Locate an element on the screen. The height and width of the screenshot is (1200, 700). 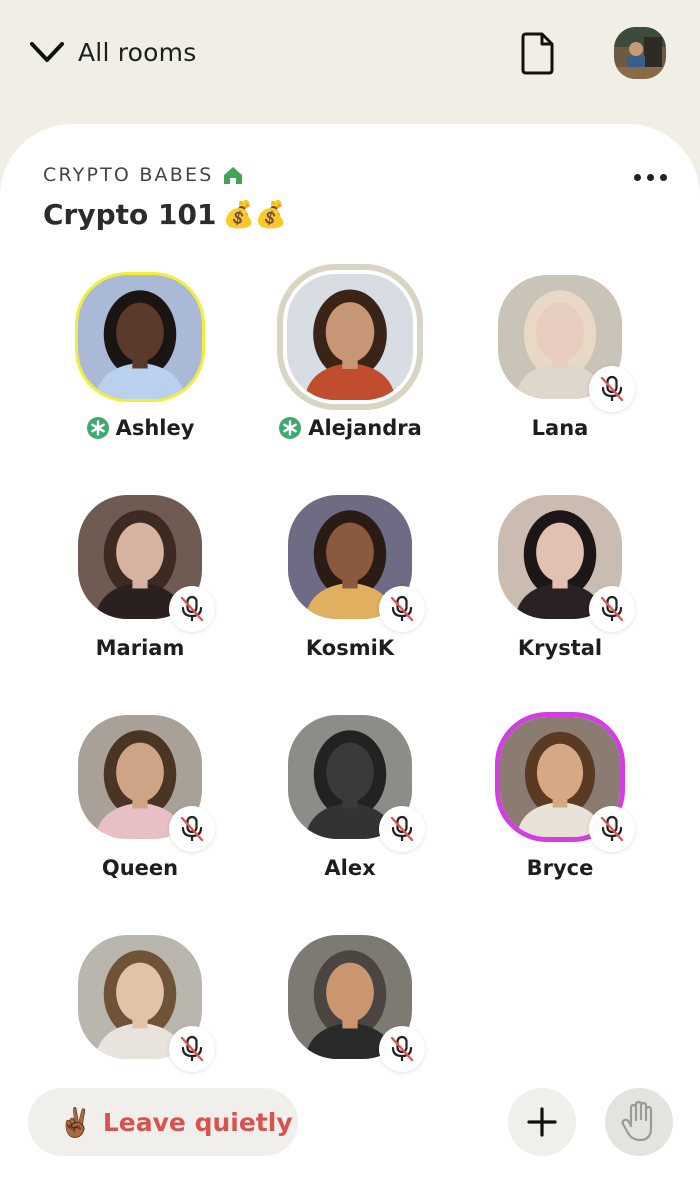
club-header: CRYPTO BABES is located at coordinates (143, 175).